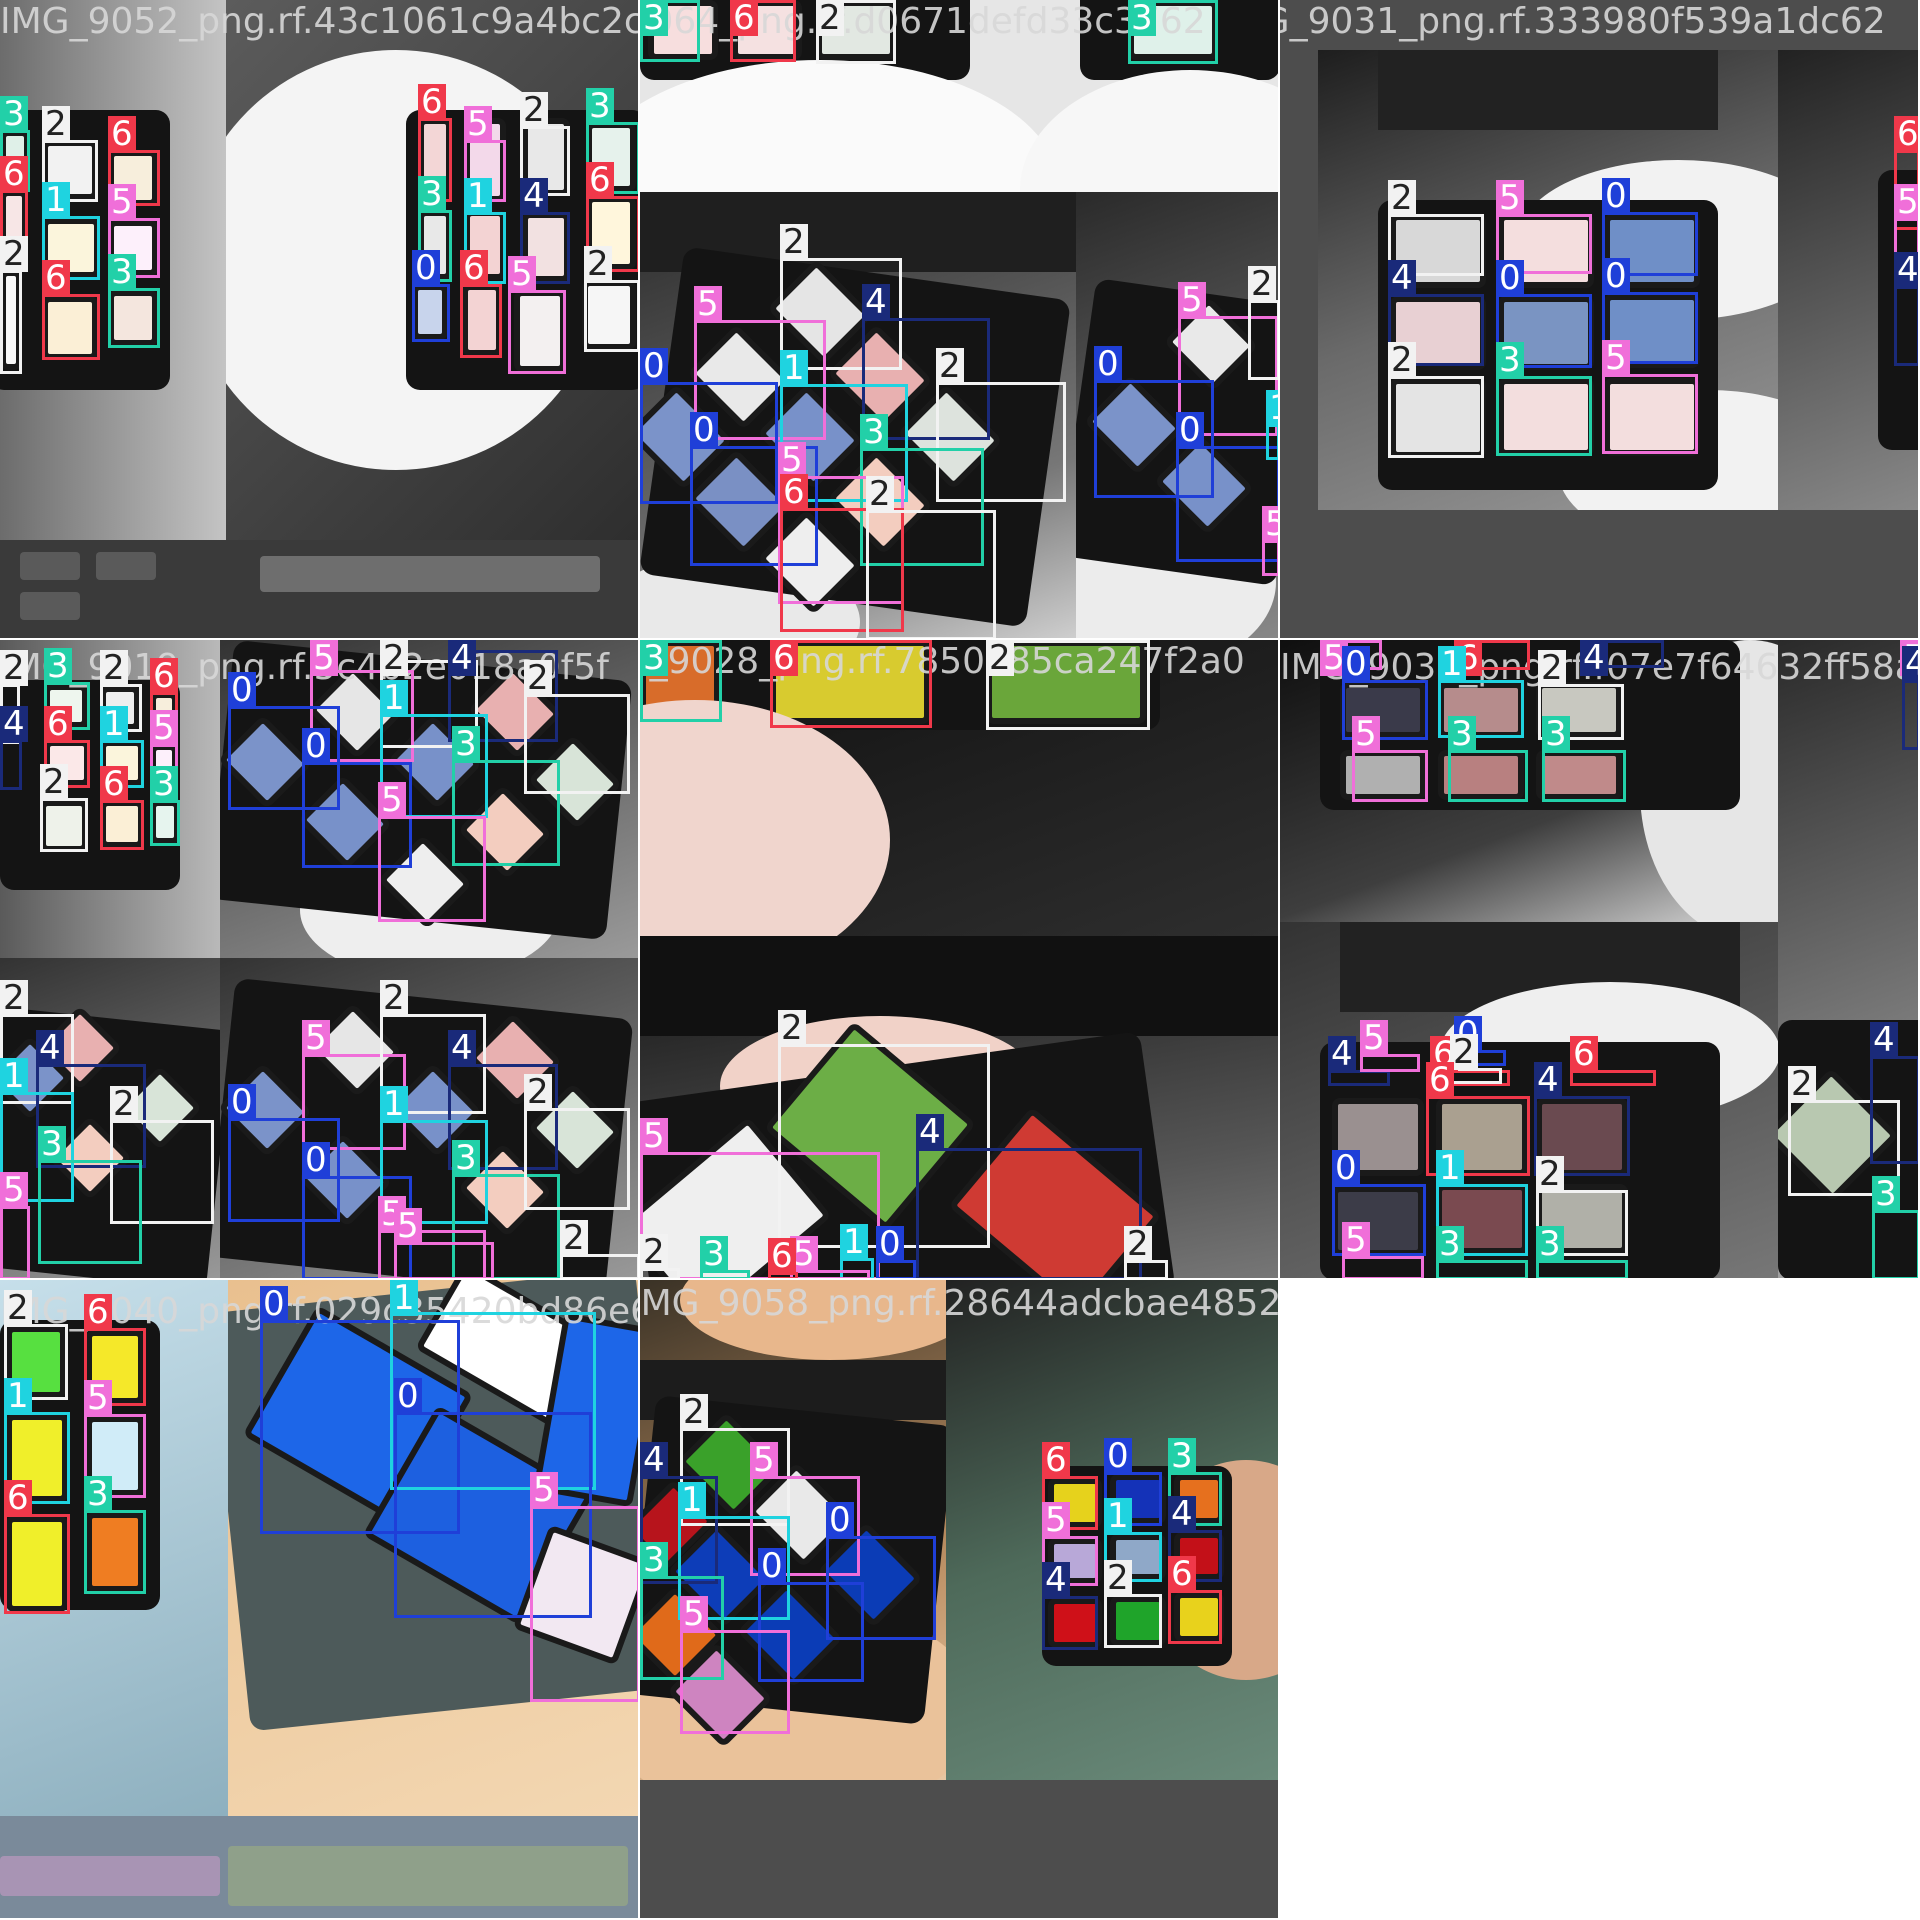  What do you see at coordinates (942, 661) in the screenshot?
I see `image-filename: IMG_9028_png.rf.7850b85ca247f2a0` at bounding box center [942, 661].